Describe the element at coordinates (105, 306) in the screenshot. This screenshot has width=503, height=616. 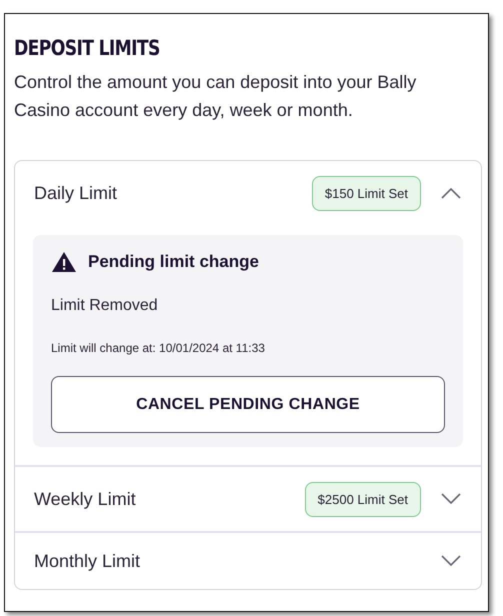
I see `pending-status: Limit Removed` at that location.